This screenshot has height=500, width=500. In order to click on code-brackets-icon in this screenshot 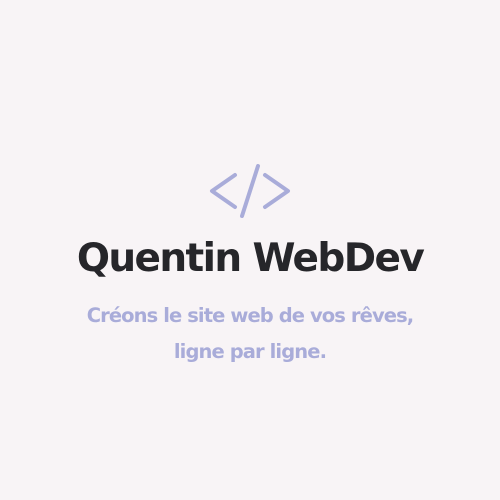, I will do `click(250, 191)`.